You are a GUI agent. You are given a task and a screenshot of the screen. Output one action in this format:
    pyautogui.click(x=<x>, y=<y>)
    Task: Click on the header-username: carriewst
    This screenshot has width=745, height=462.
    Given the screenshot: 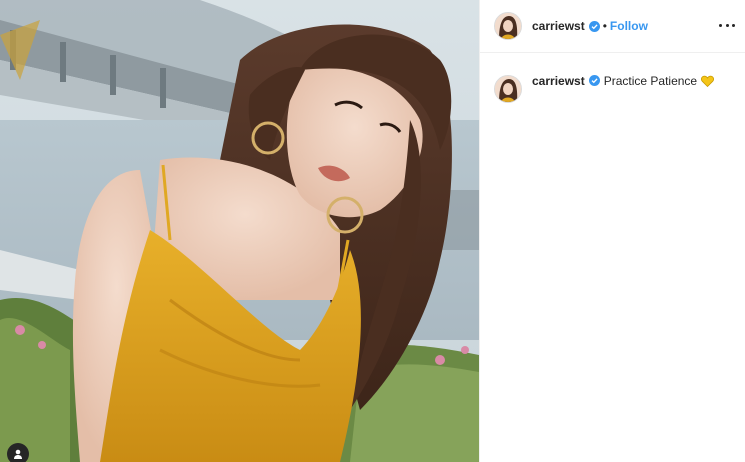 What is the action you would take?
    pyautogui.click(x=558, y=26)
    